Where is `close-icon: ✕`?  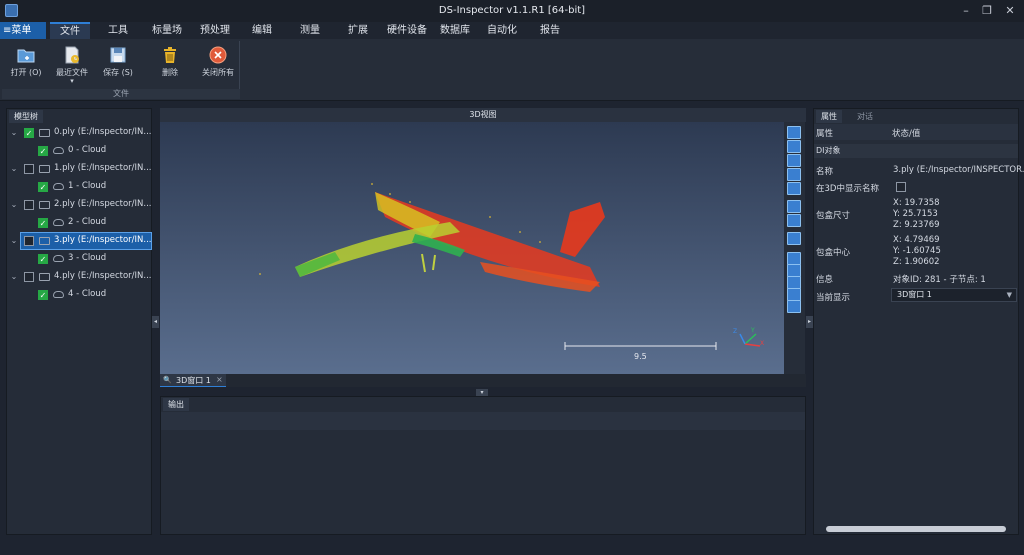 close-icon: ✕ is located at coordinates (1010, 11).